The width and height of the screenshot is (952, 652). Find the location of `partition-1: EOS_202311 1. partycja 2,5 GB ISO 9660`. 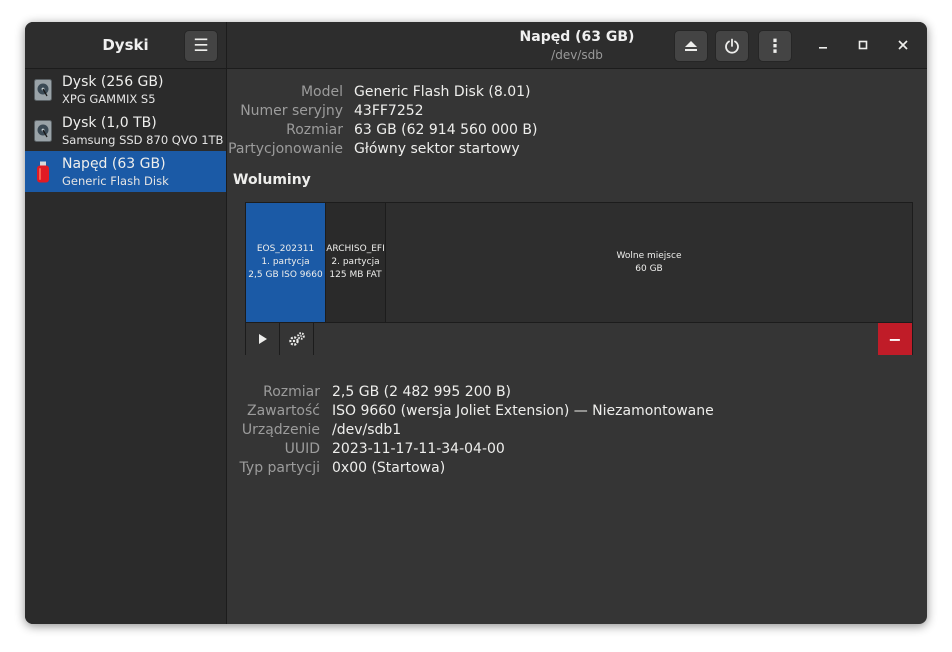

partition-1: EOS_202311 1. partycja 2,5 GB ISO 9660 is located at coordinates (285, 262).